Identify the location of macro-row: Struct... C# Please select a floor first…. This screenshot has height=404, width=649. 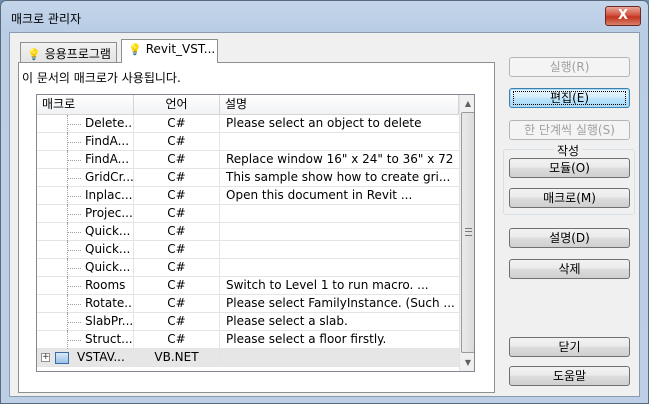
(248, 340).